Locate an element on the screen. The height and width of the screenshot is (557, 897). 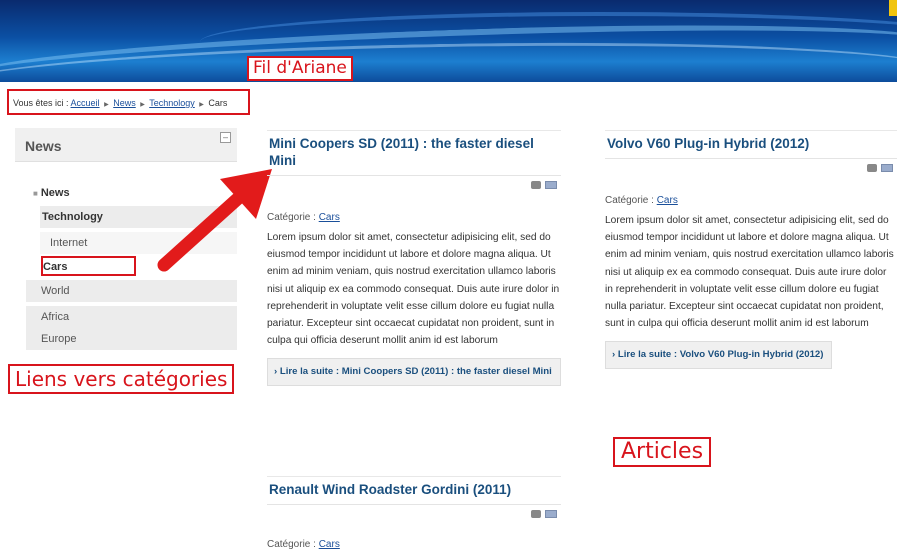
sidebar-item-label: Technology is located at coordinates (72, 217).